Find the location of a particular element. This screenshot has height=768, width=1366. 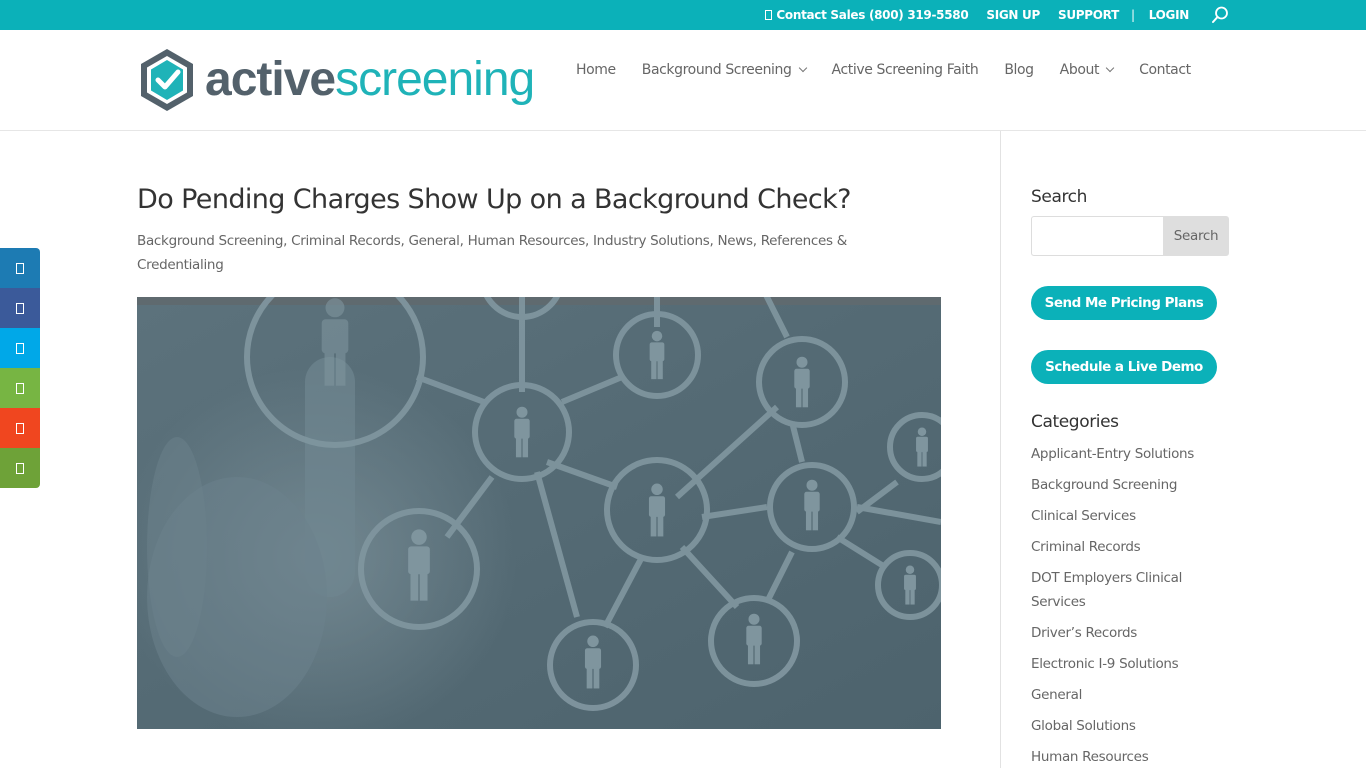

facebook-share-button is located at coordinates (20, 308).